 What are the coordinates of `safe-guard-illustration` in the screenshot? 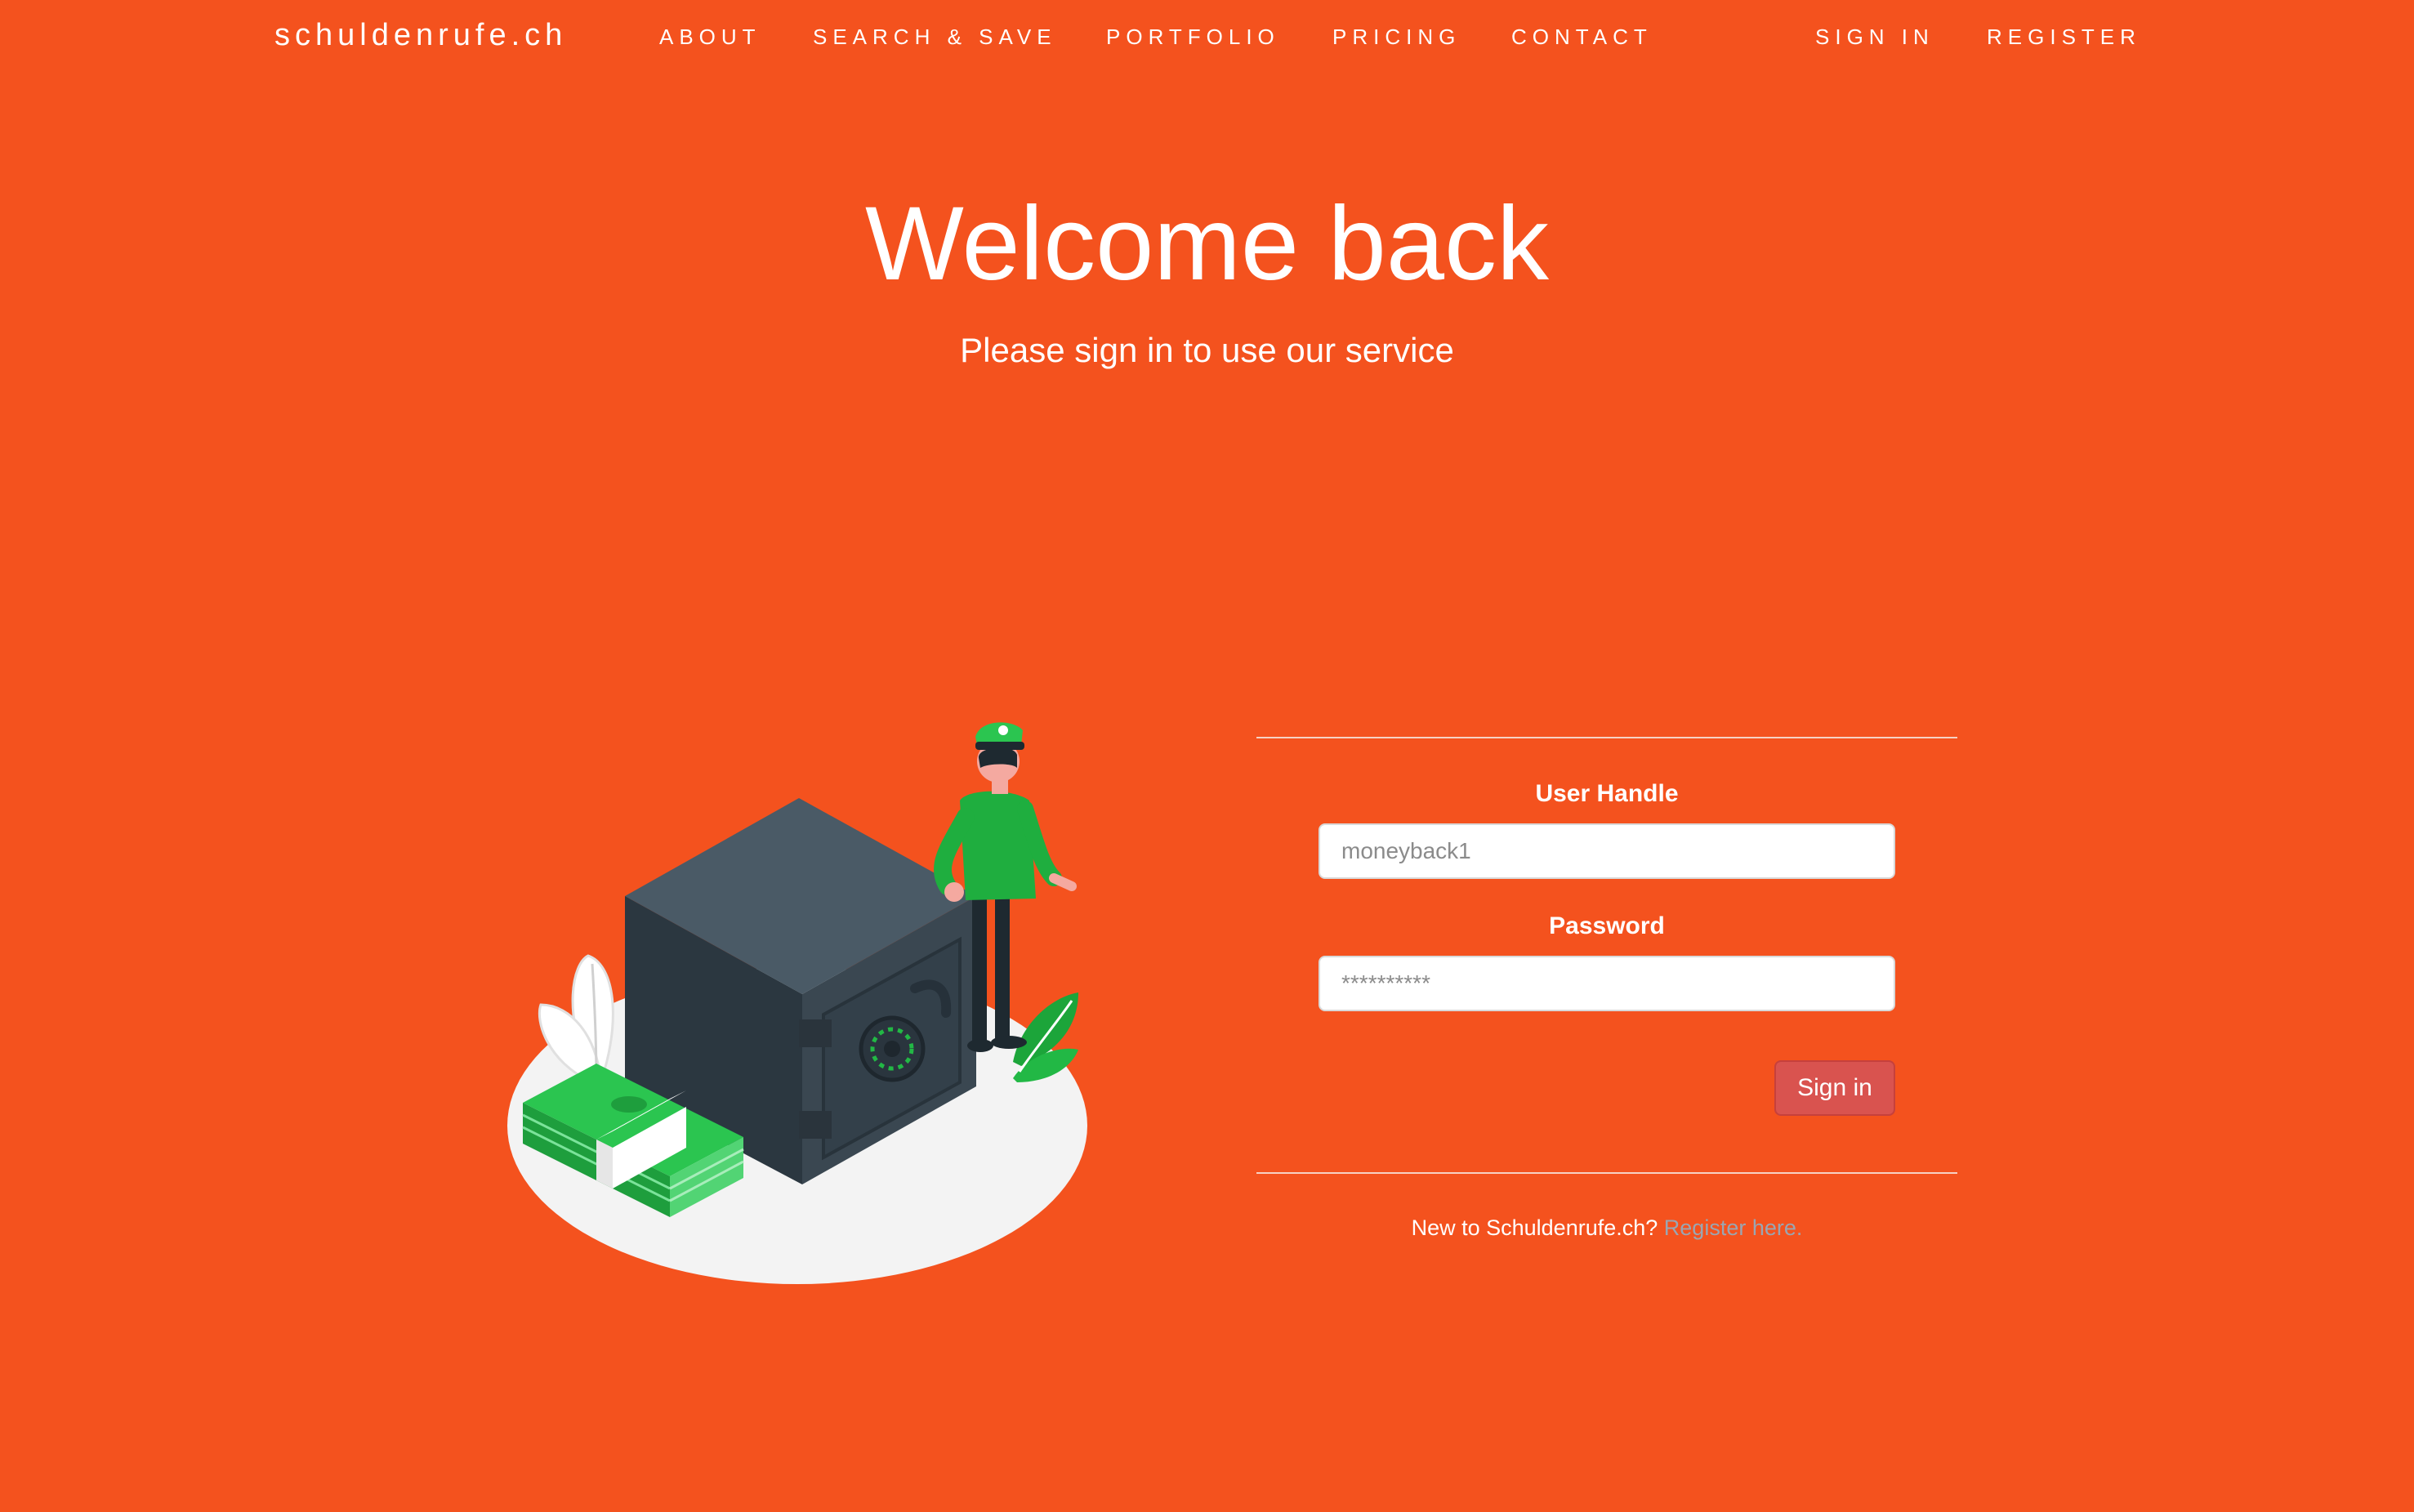 It's located at (797, 1003).